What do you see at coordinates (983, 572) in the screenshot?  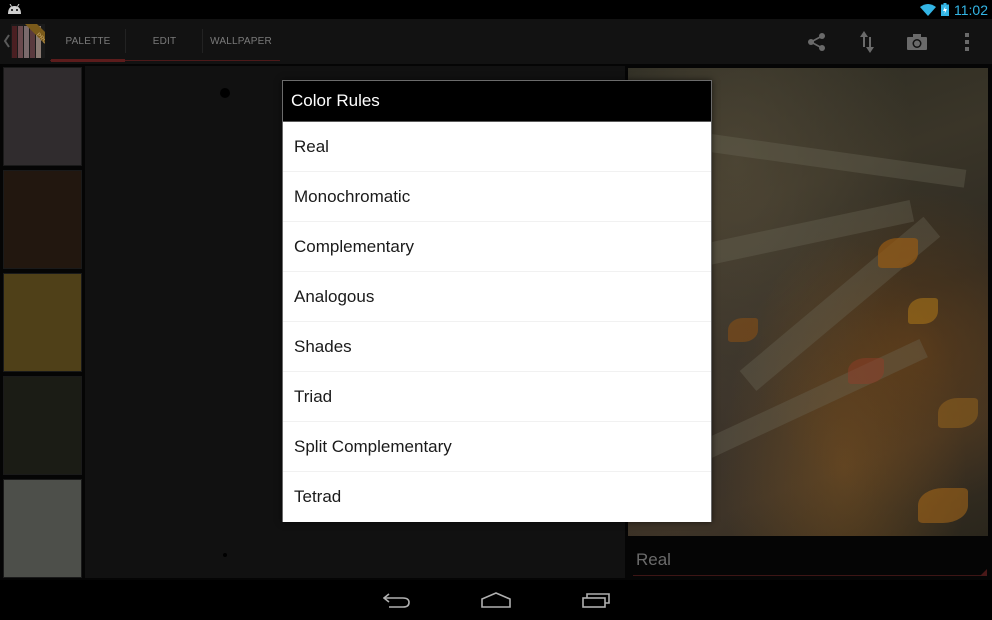 I see `spinner-corner-icon` at bounding box center [983, 572].